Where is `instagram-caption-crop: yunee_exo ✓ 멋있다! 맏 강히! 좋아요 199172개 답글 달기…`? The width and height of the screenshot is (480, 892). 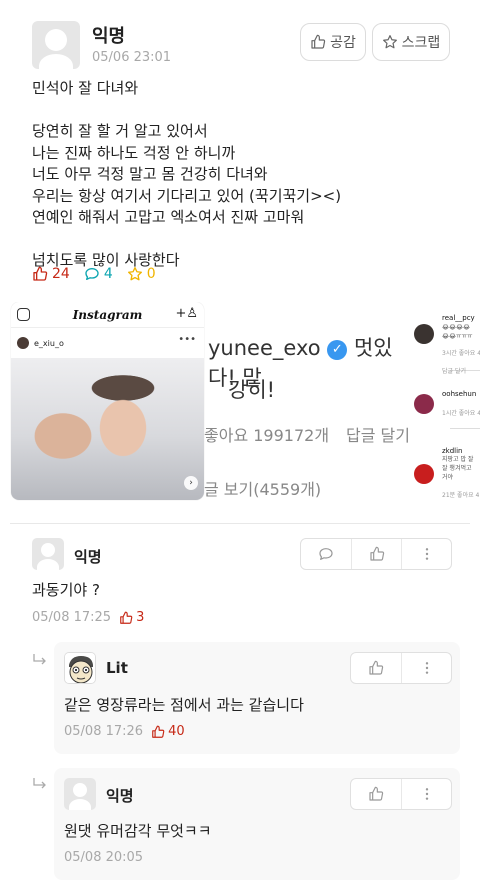
instagram-caption-crop: yunee_exo ✓ 멋있다! 맏 강히! 좋아요 199172개 답글 달기… is located at coordinates (304, 412).